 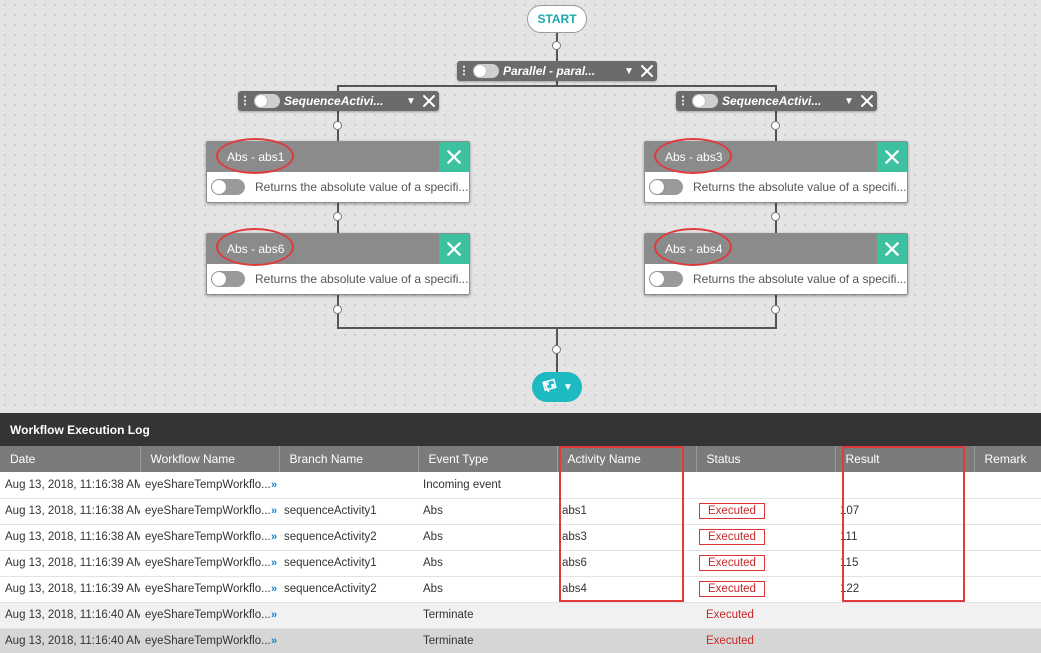 I want to click on cell-activity-name: abs3, so click(x=626, y=537).